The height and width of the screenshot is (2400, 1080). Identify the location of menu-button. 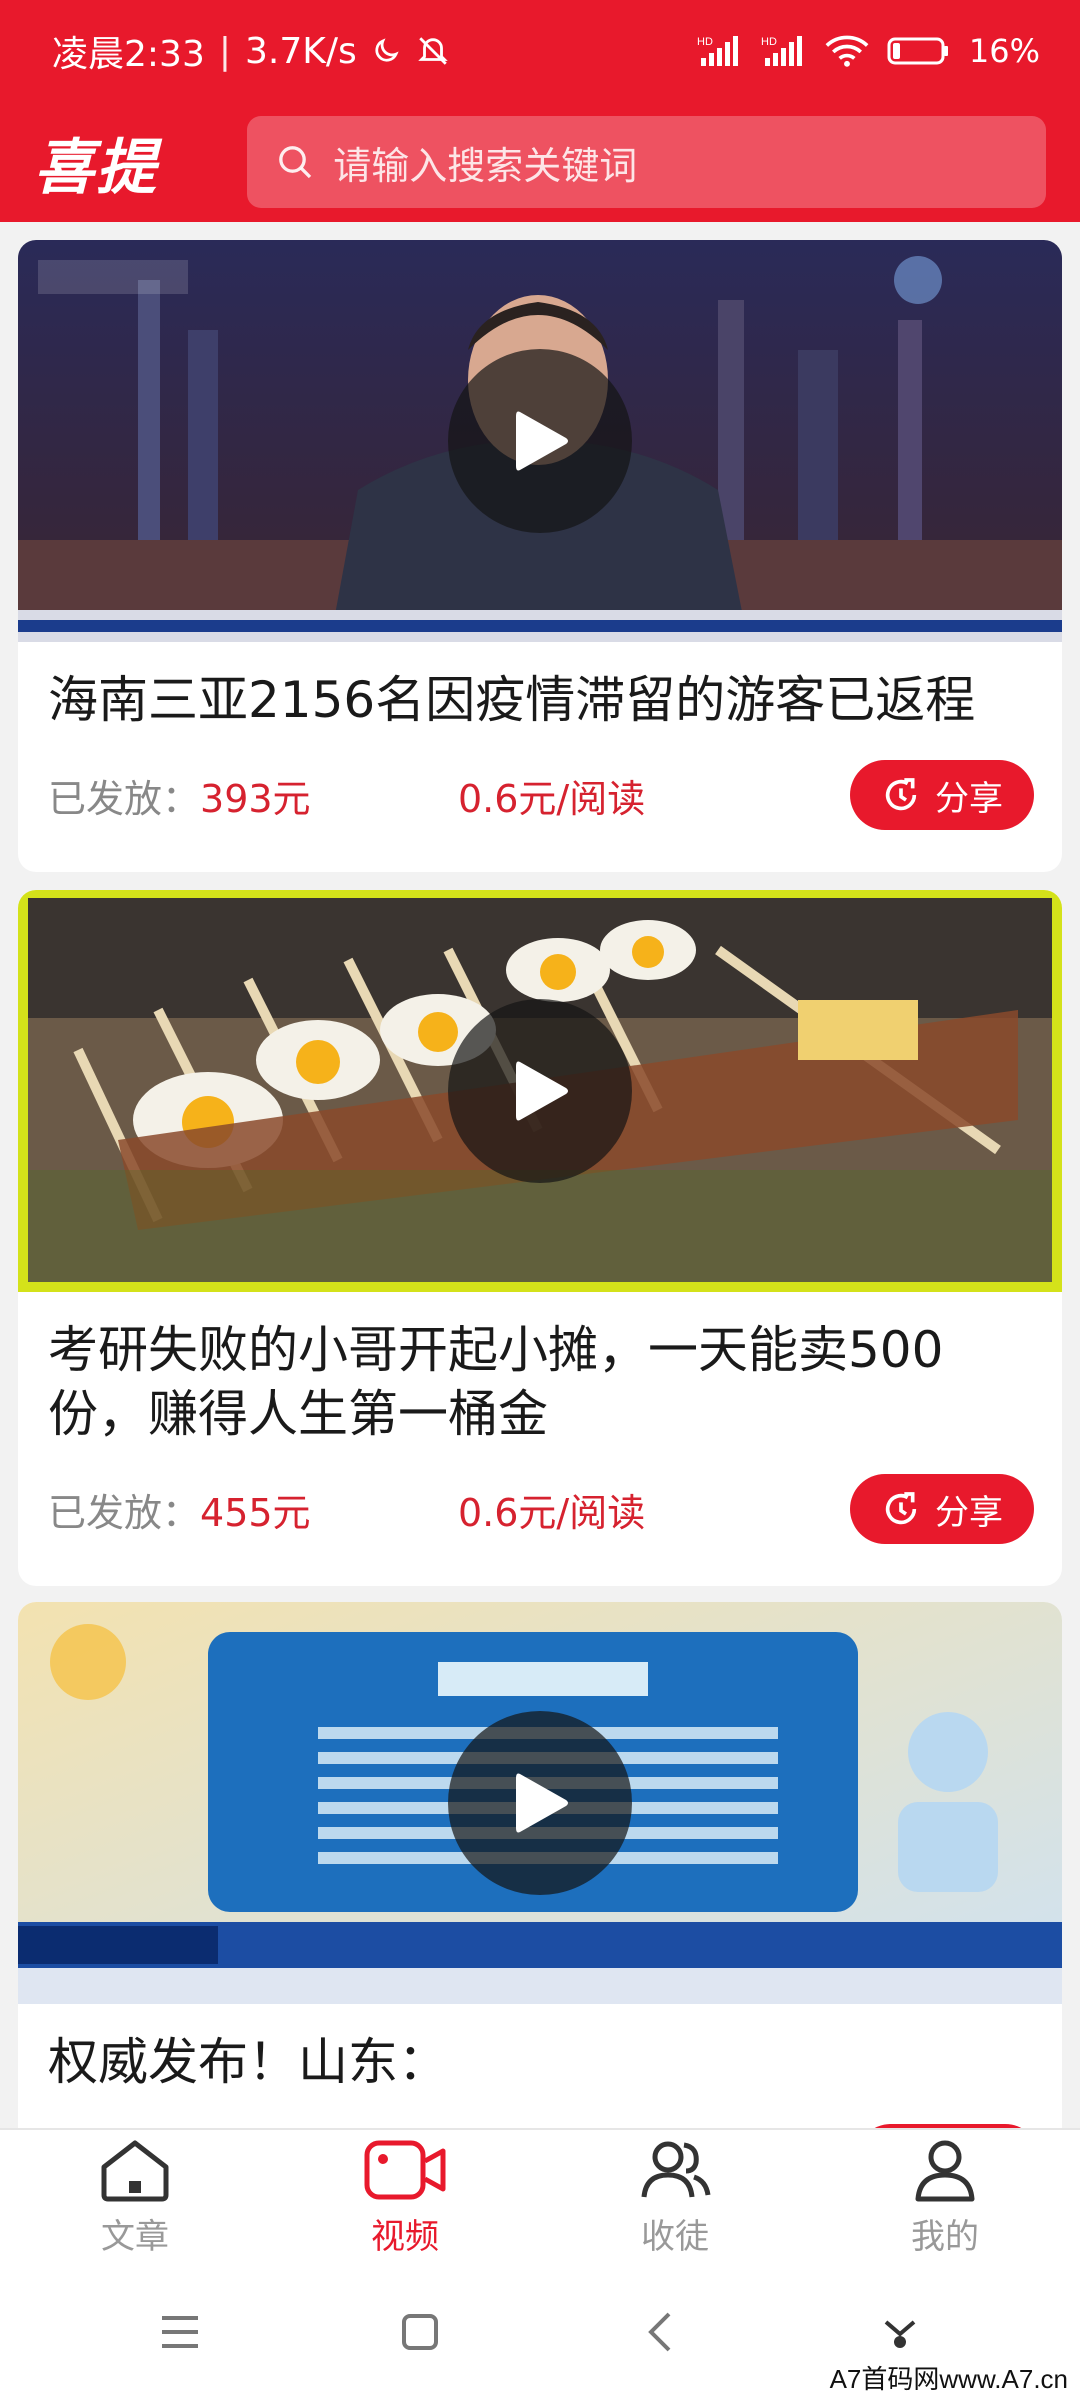
(180, 2332).